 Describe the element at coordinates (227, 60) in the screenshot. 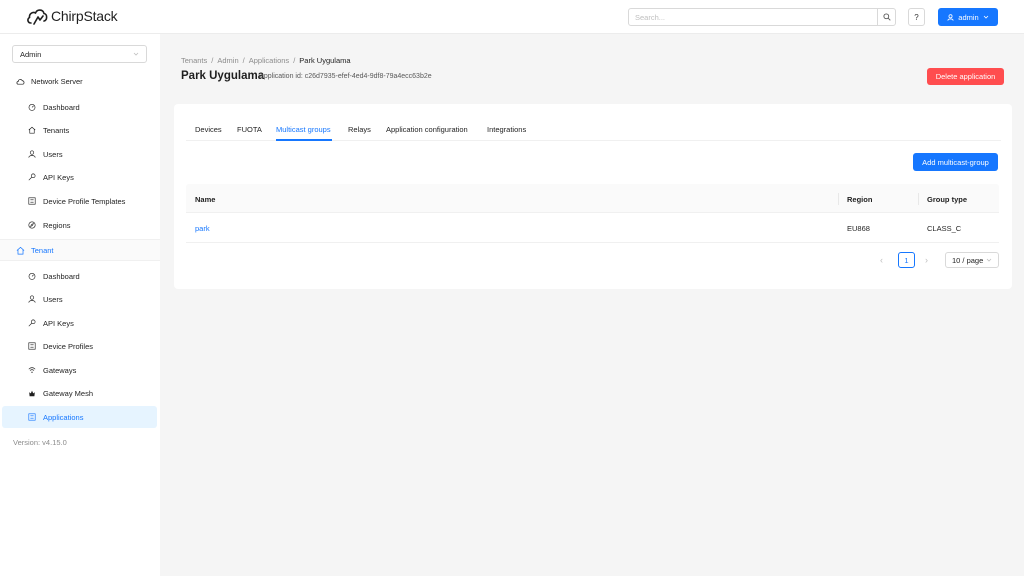

I see `breadcrumb-item-tenant: Admin` at that location.